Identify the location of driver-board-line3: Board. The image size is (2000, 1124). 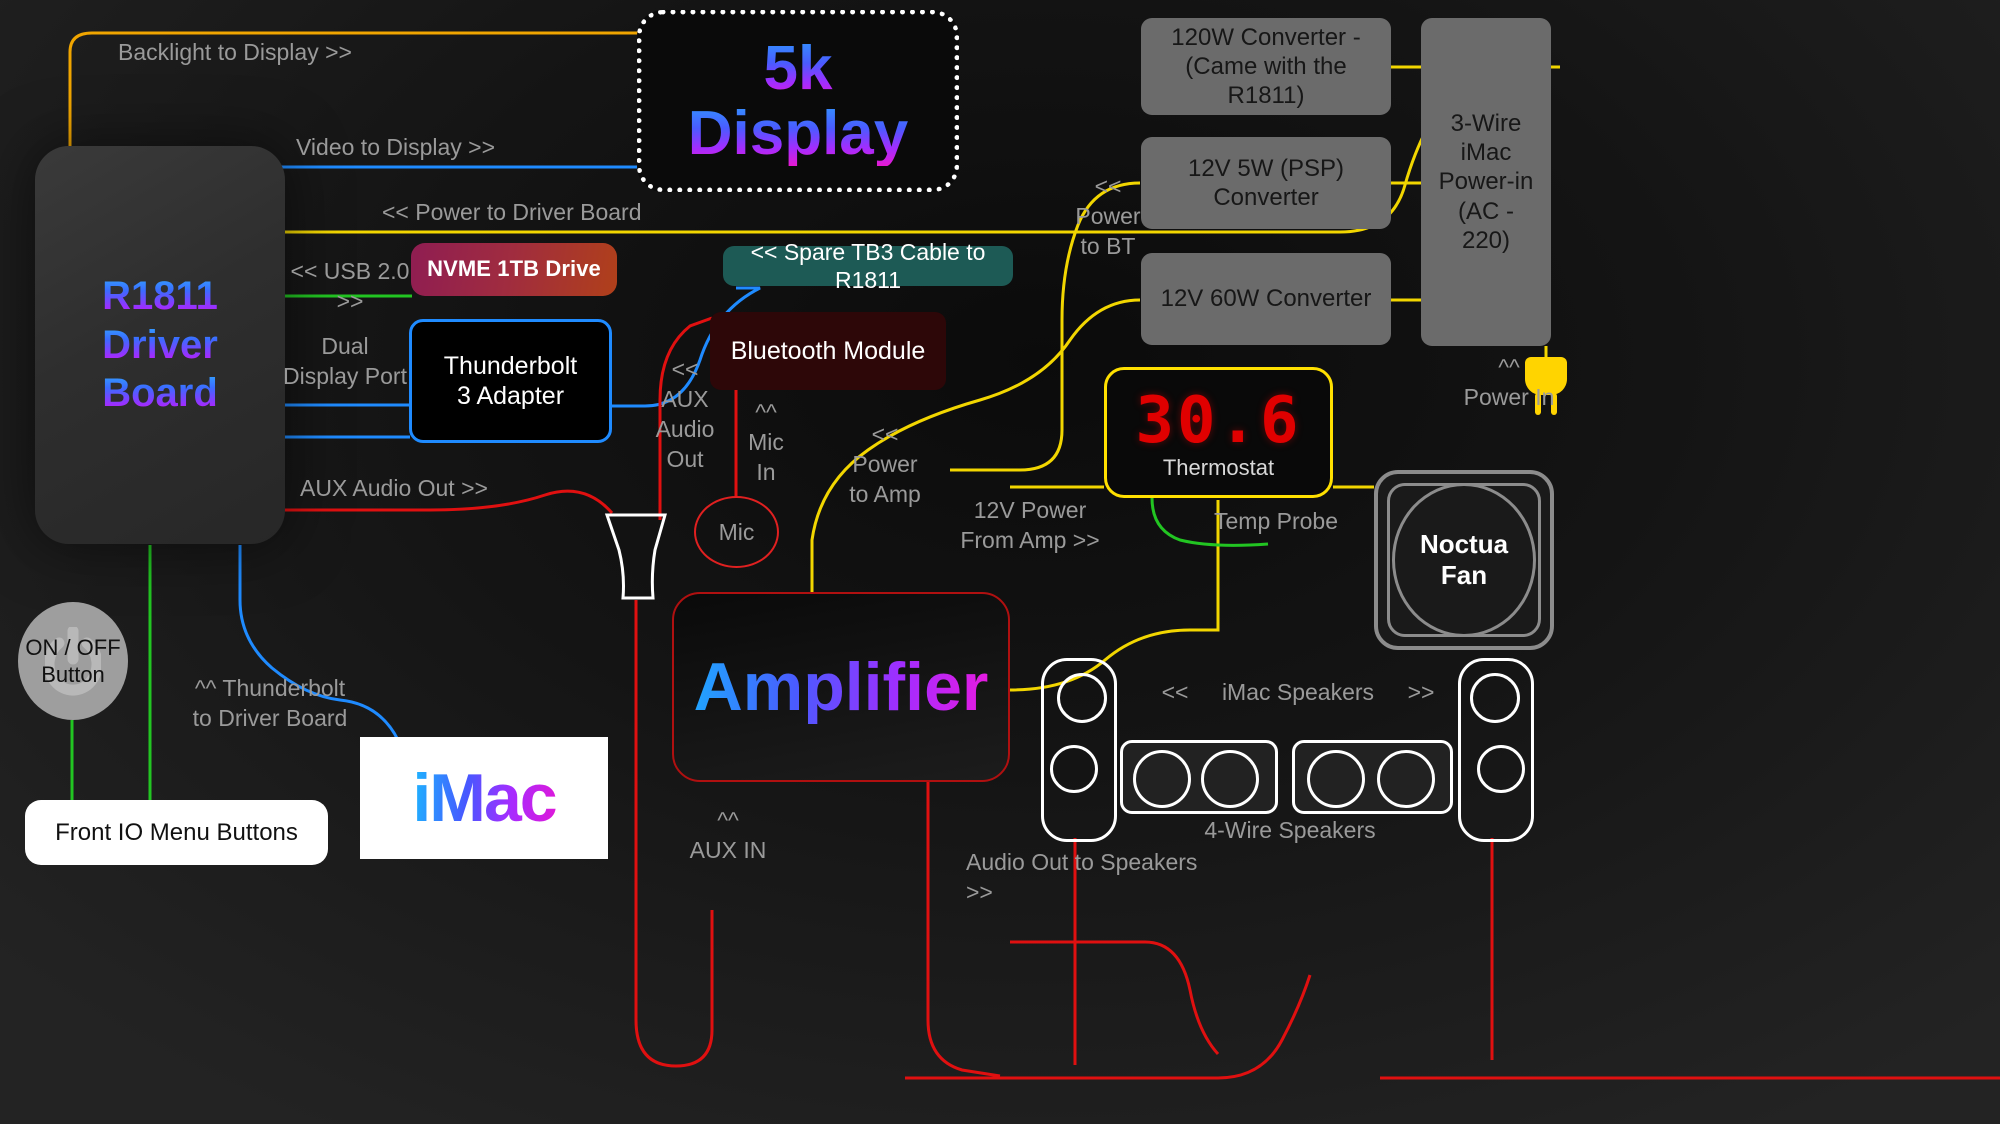
(160, 393).